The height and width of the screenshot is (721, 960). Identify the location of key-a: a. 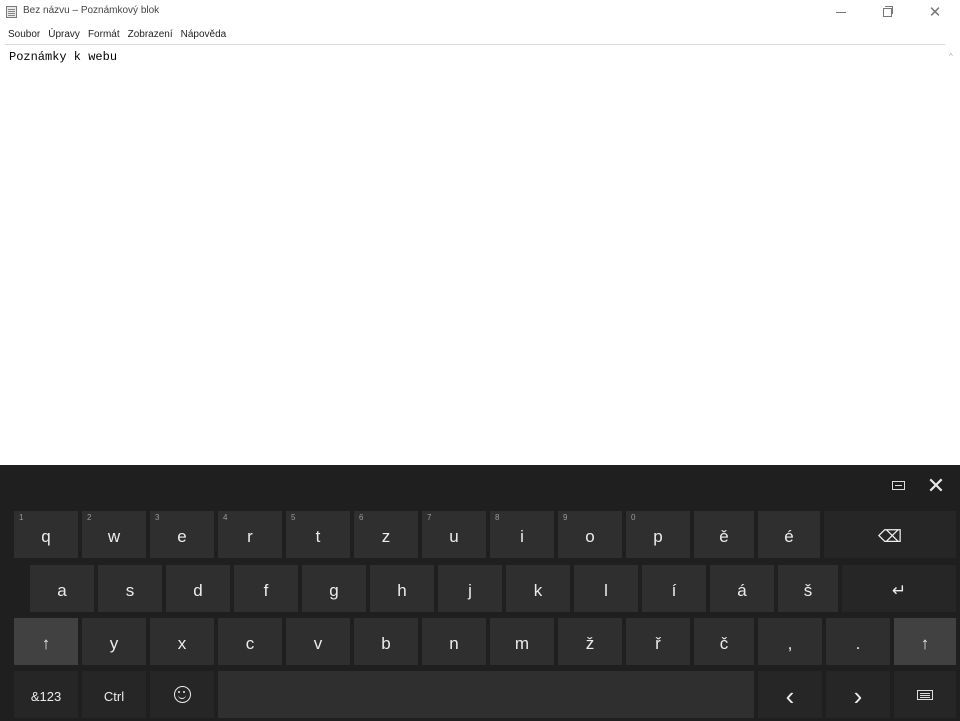
(62, 588).